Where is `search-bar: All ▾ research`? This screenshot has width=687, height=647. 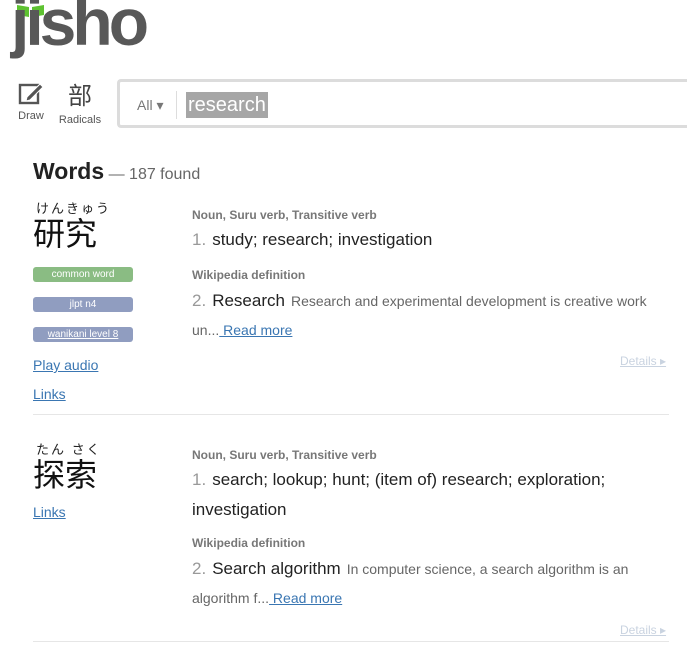 search-bar: All ▾ research is located at coordinates (402, 103).